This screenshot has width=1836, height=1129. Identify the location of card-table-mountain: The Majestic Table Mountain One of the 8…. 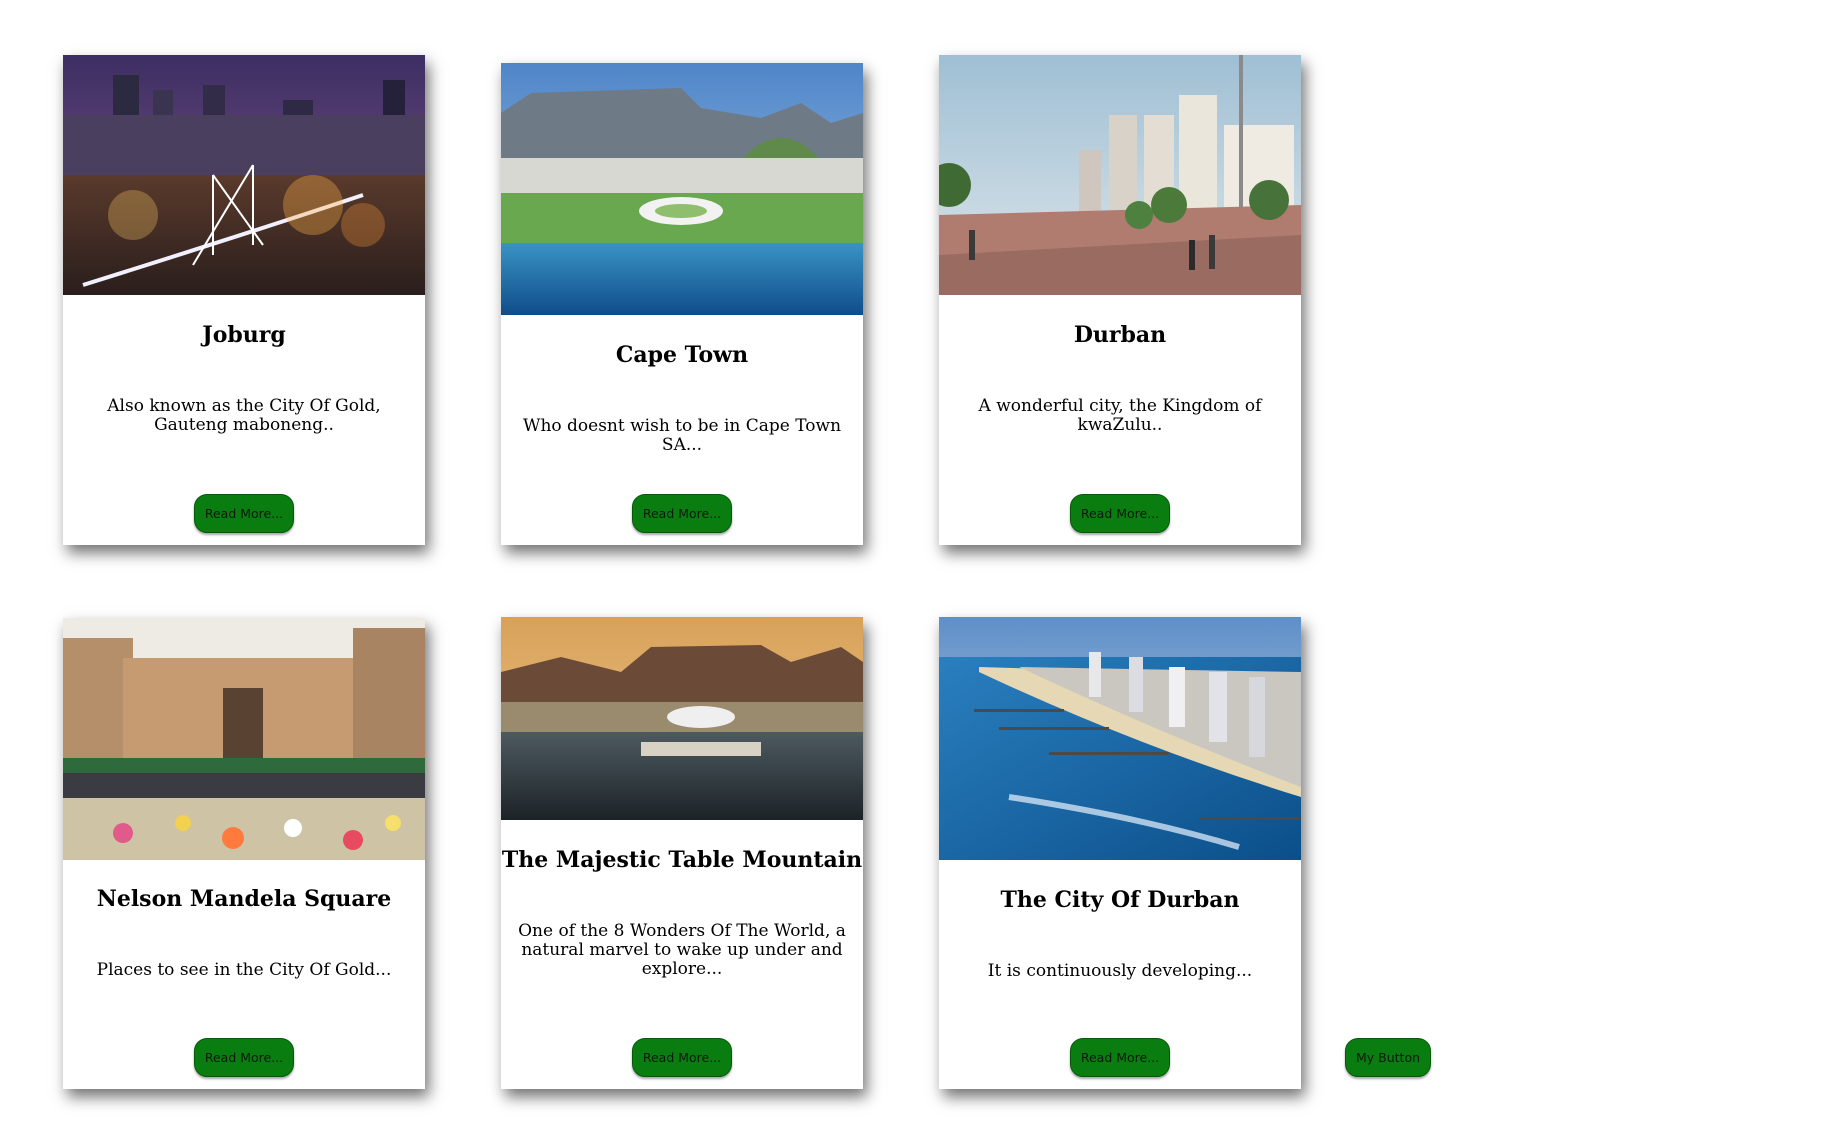
(682, 853).